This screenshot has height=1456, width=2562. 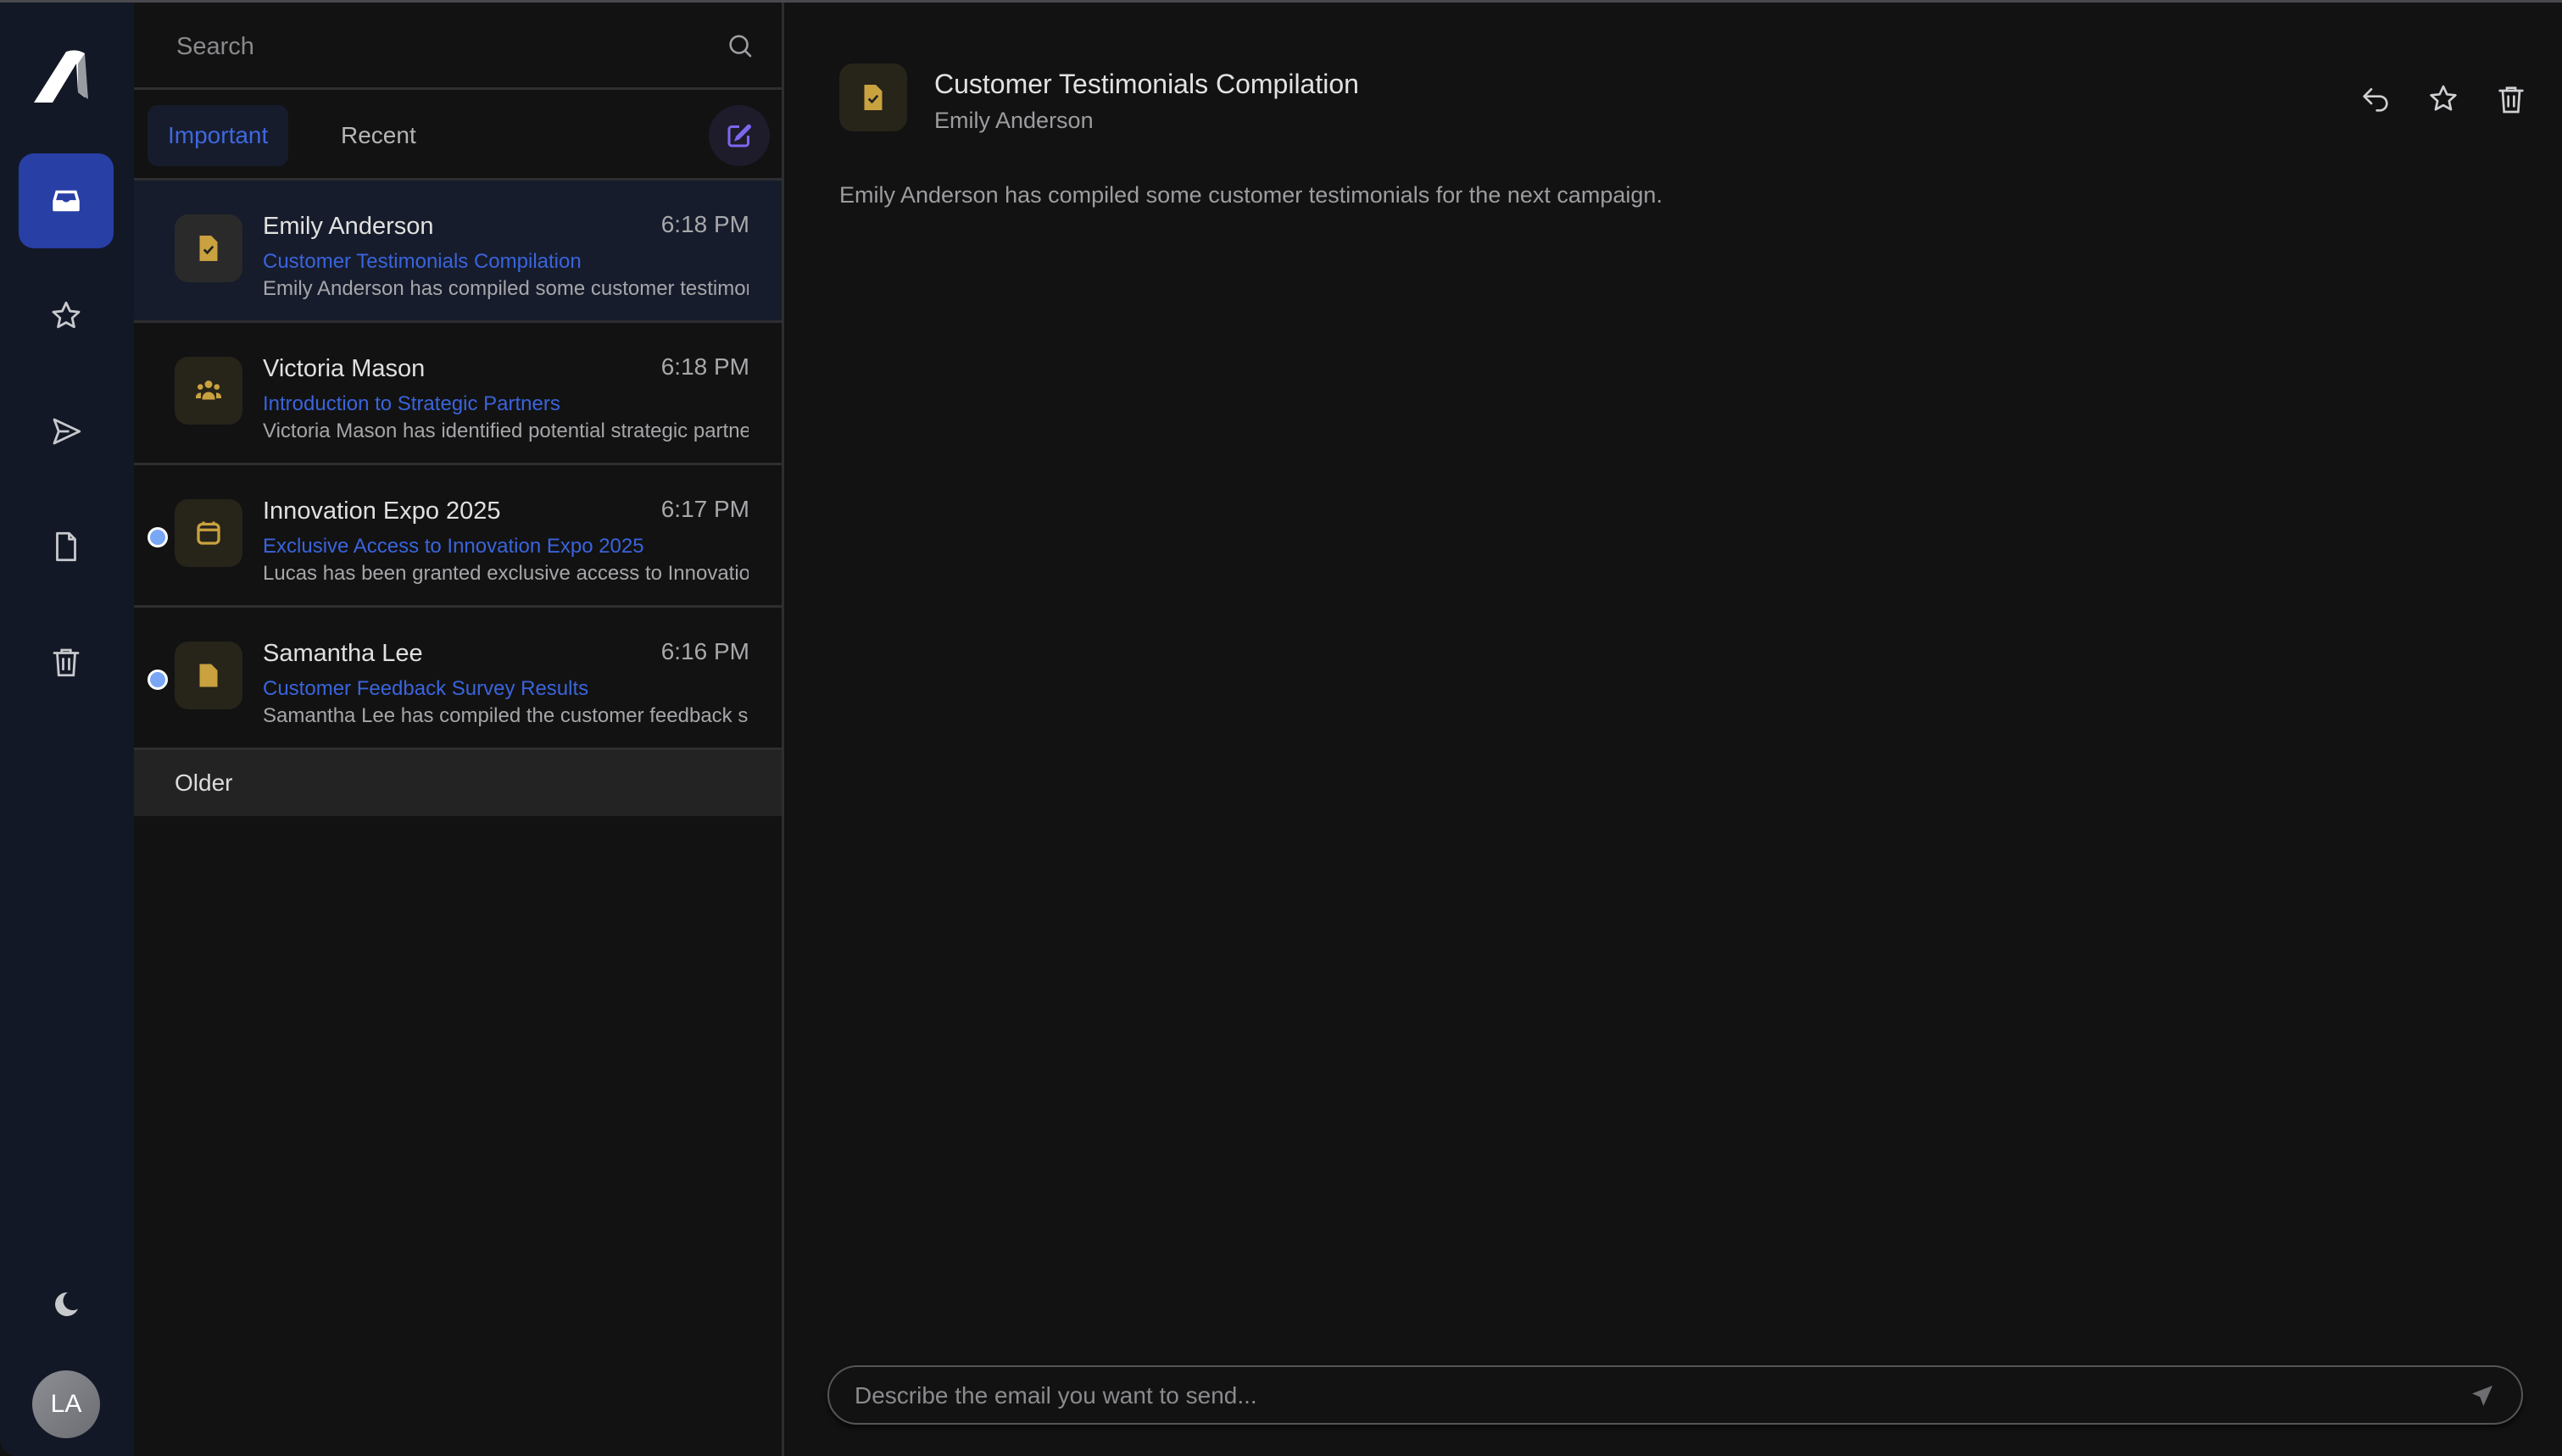 What do you see at coordinates (343, 653) in the screenshot?
I see `email-sender: Samantha Lee` at bounding box center [343, 653].